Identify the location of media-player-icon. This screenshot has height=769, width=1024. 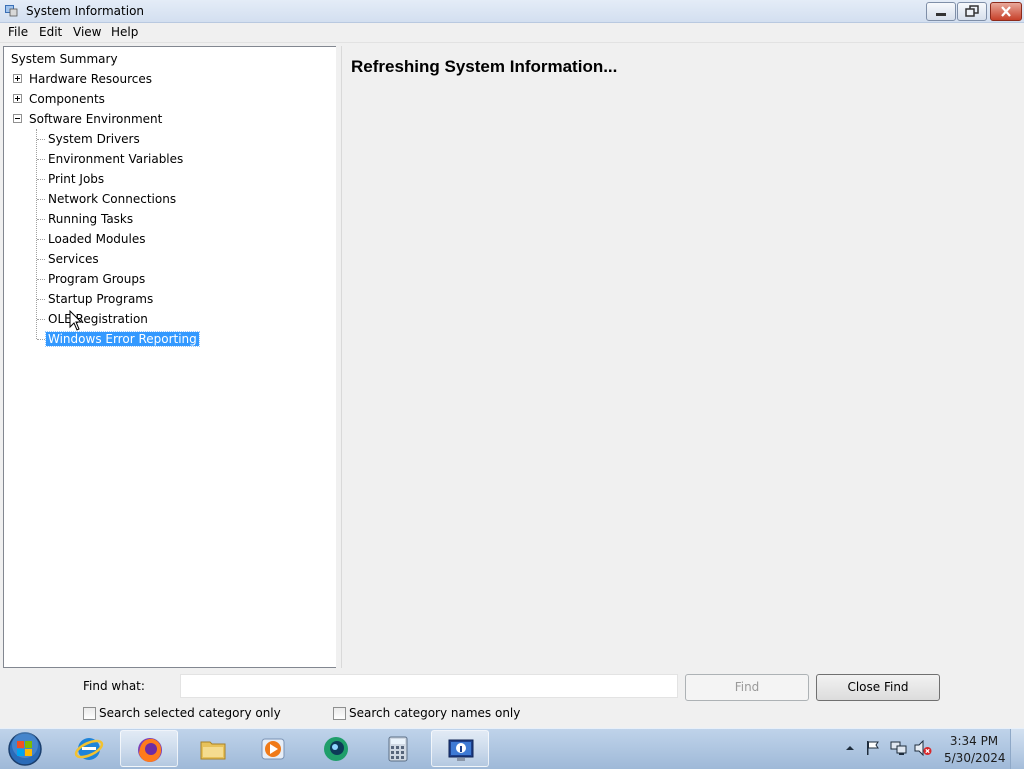
(273, 749).